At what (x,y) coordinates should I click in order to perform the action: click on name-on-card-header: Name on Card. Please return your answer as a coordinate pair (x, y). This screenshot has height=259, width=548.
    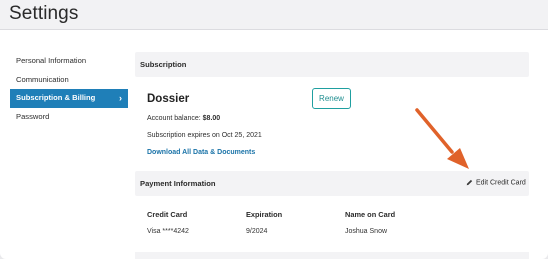
    Looking at the image, I should click on (370, 214).